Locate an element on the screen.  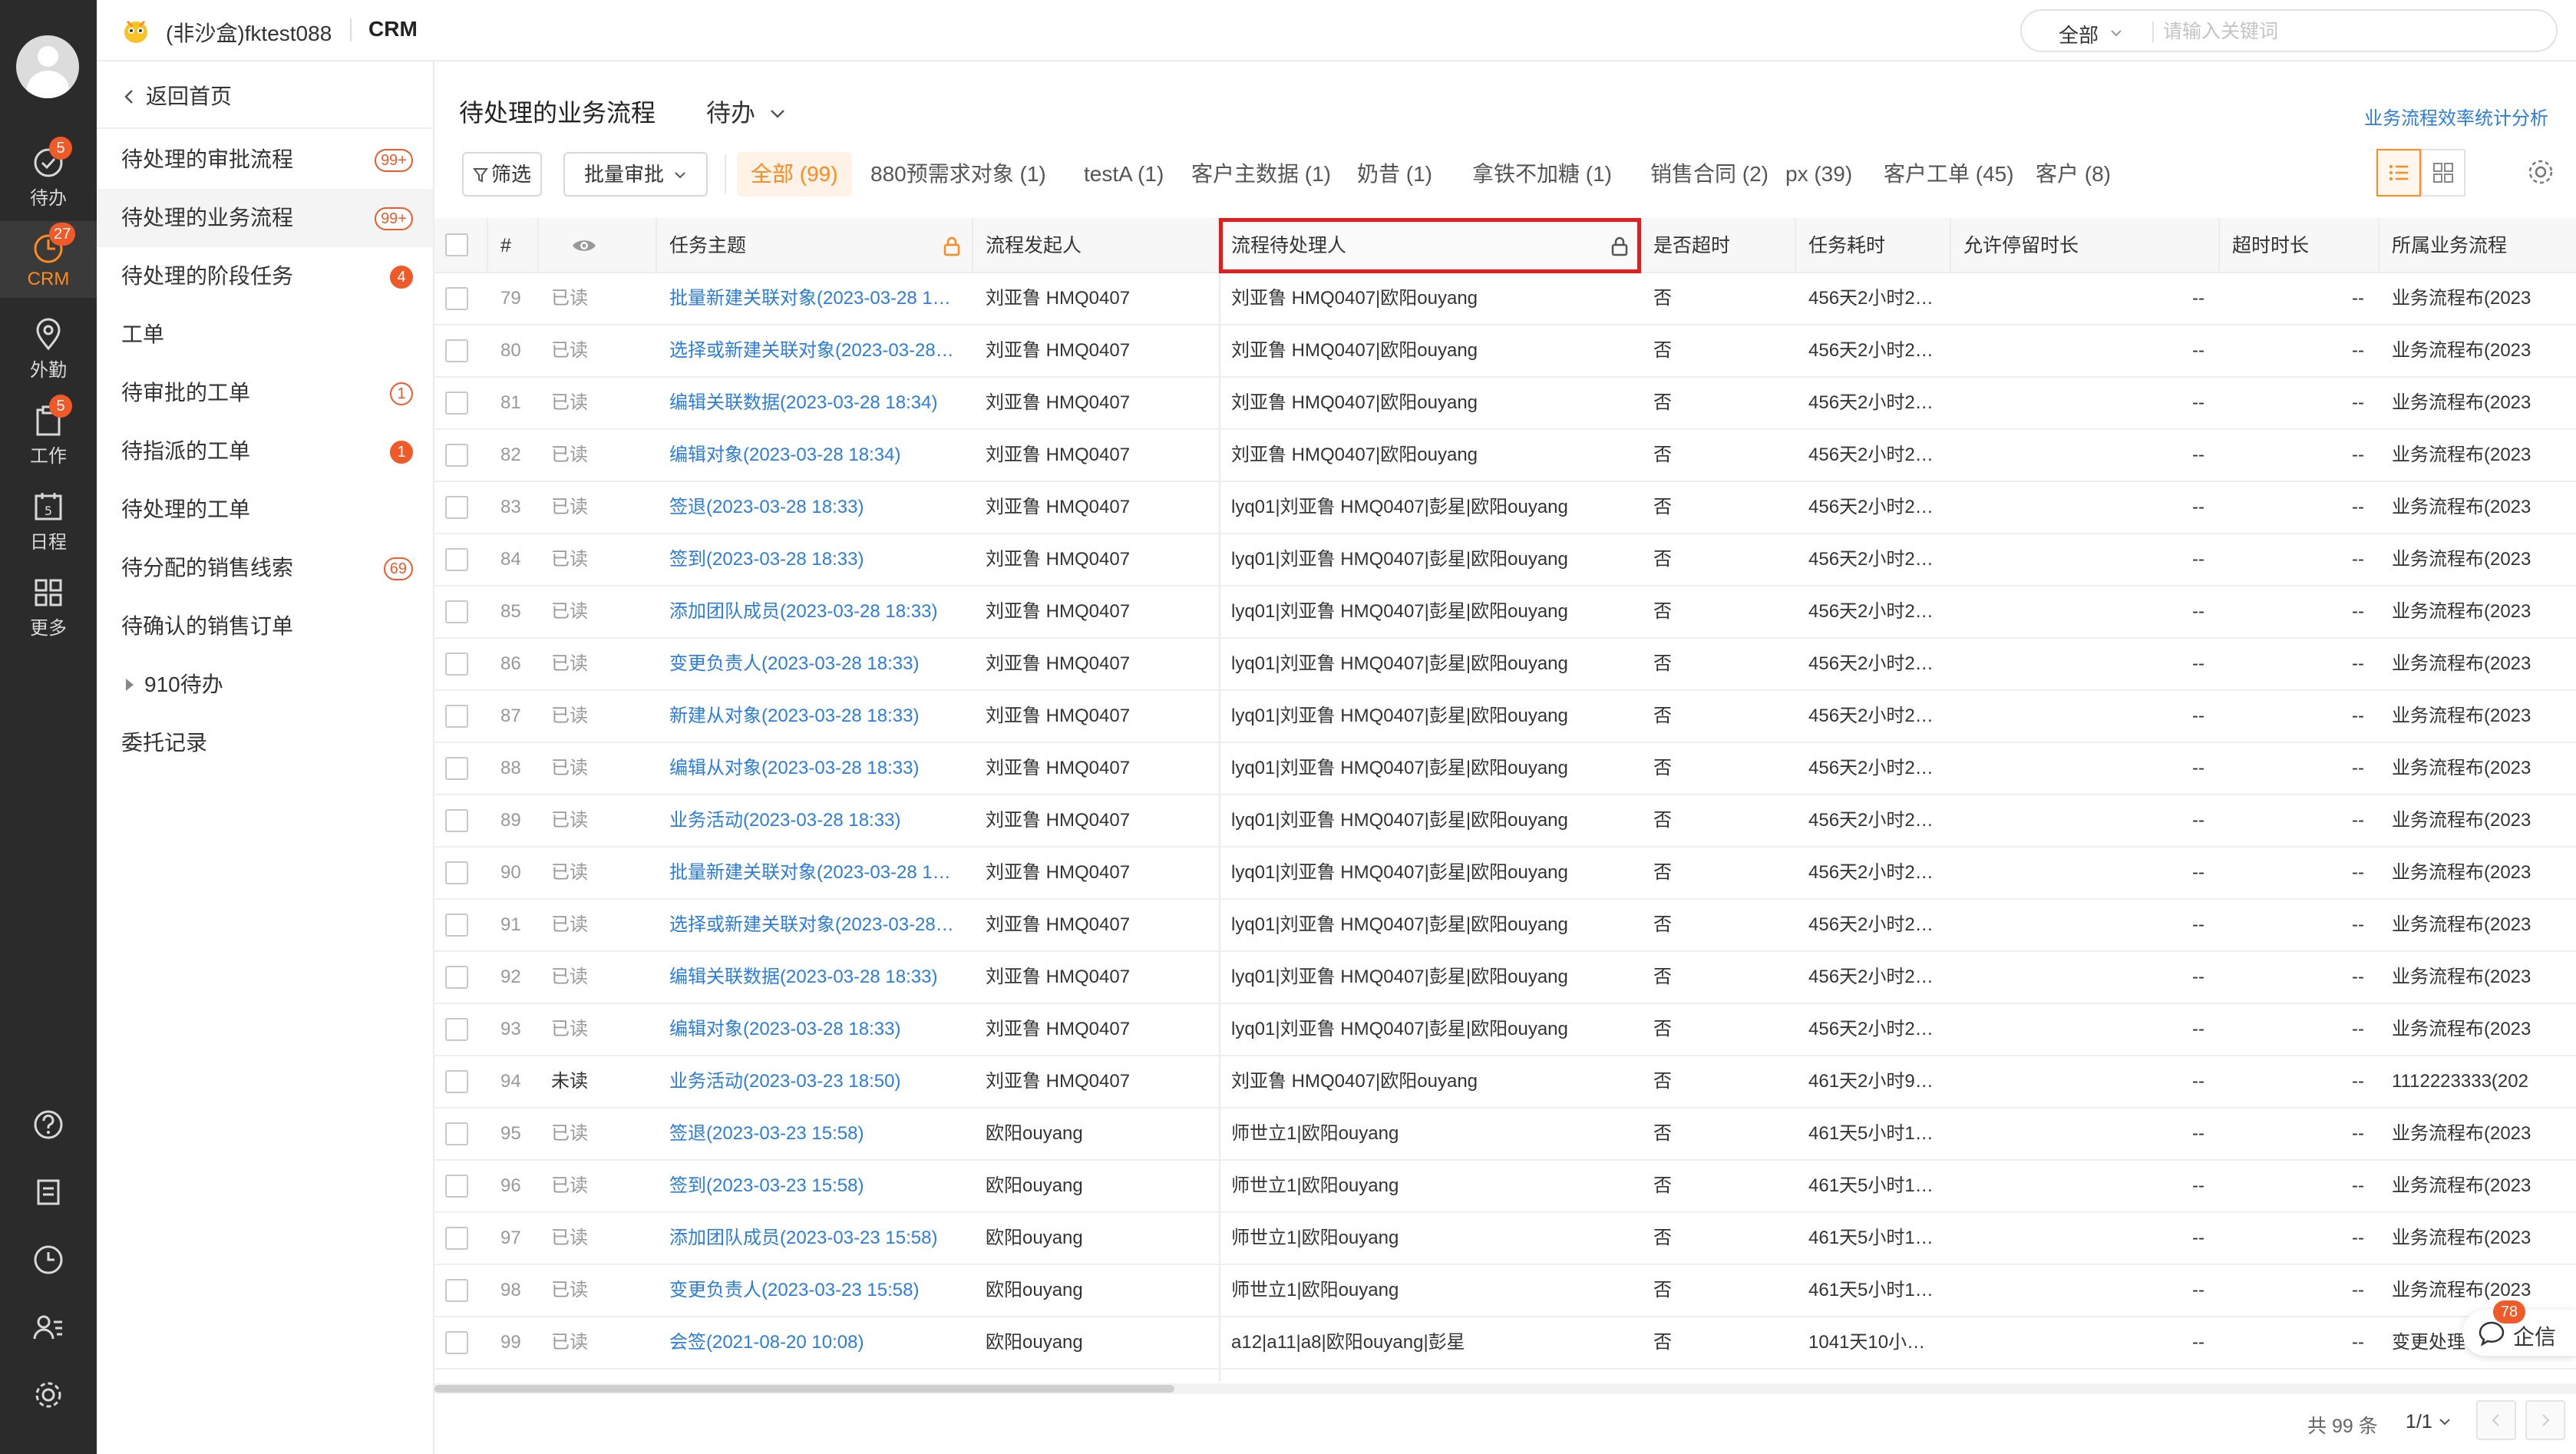
cell-subject: 变更负责人(2023-03-28 18:33) is located at coordinates (815, 664).